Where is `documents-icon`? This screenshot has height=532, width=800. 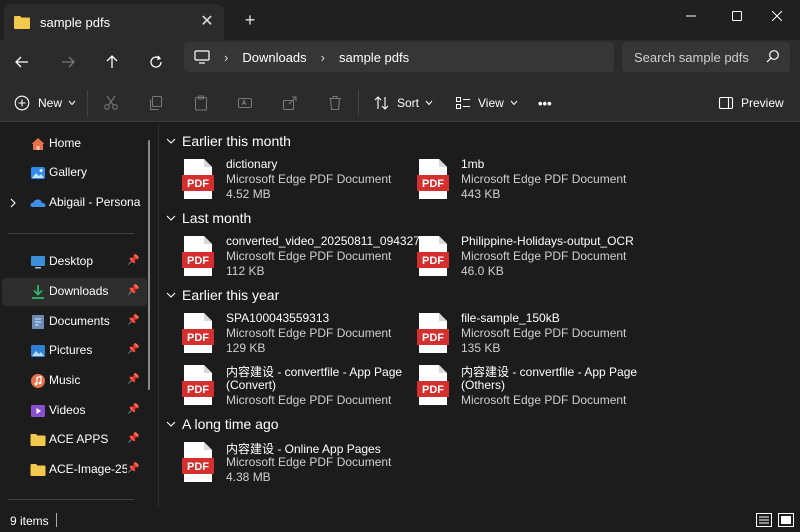
documents-icon is located at coordinates (38, 322).